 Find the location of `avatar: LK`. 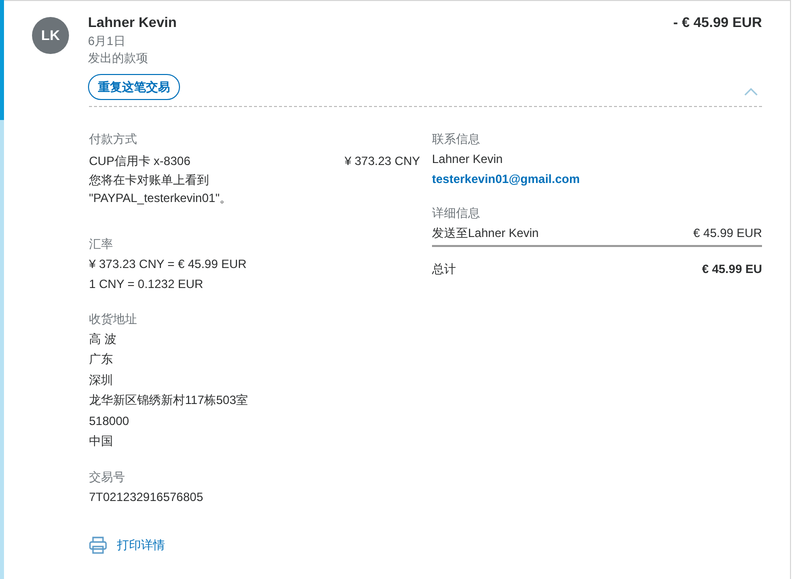

avatar: LK is located at coordinates (50, 35).